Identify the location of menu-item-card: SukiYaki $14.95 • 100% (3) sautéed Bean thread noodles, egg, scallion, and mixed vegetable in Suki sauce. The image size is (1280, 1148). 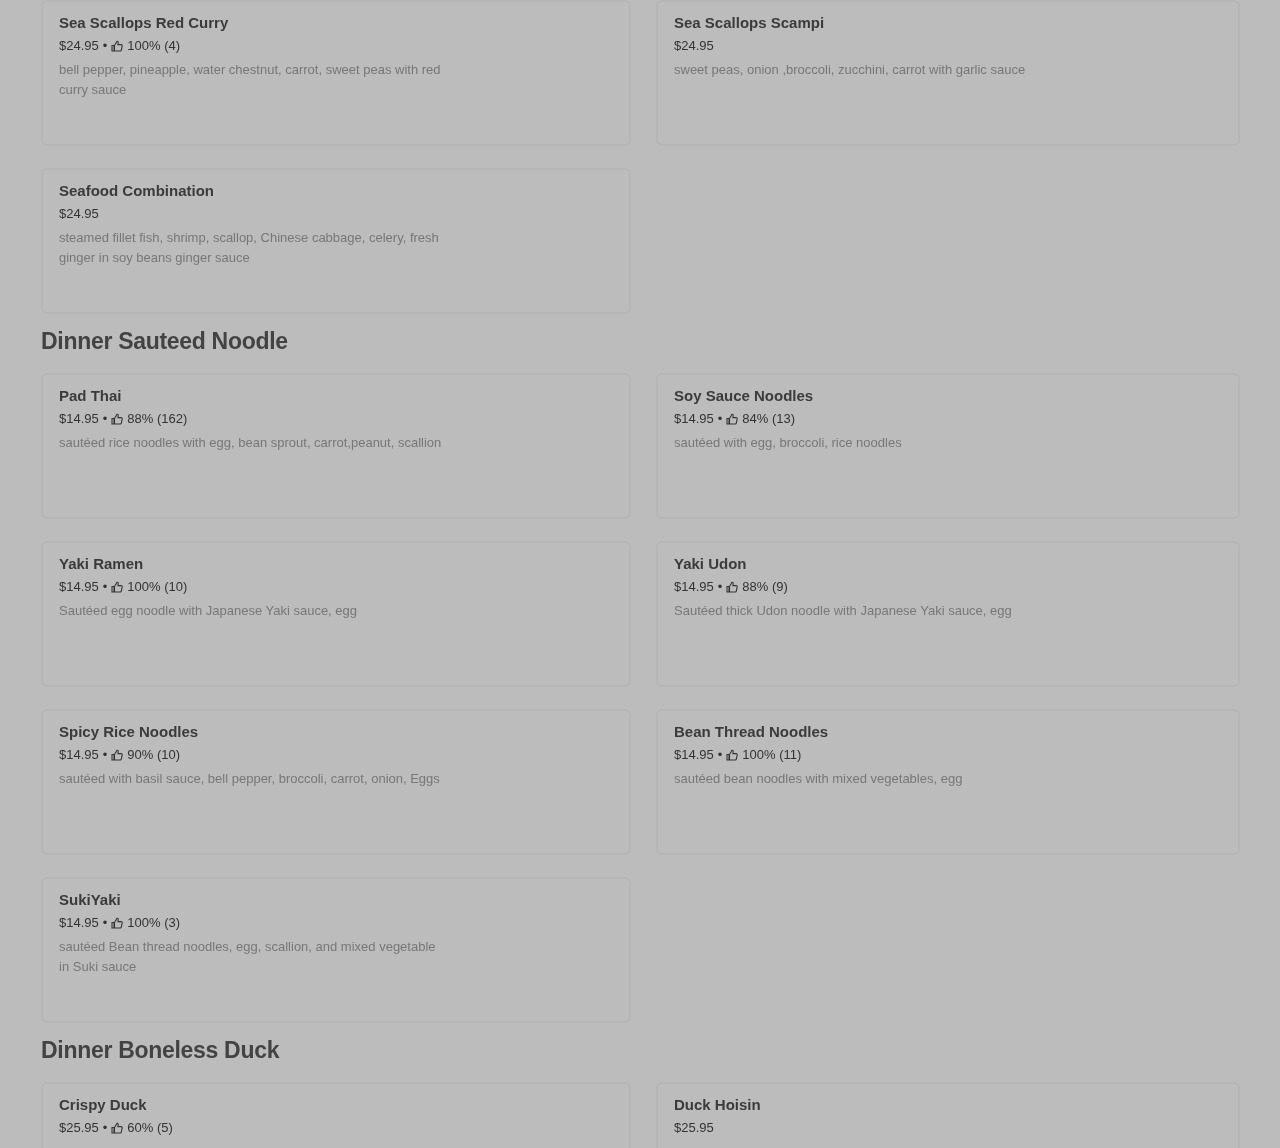
(336, 950).